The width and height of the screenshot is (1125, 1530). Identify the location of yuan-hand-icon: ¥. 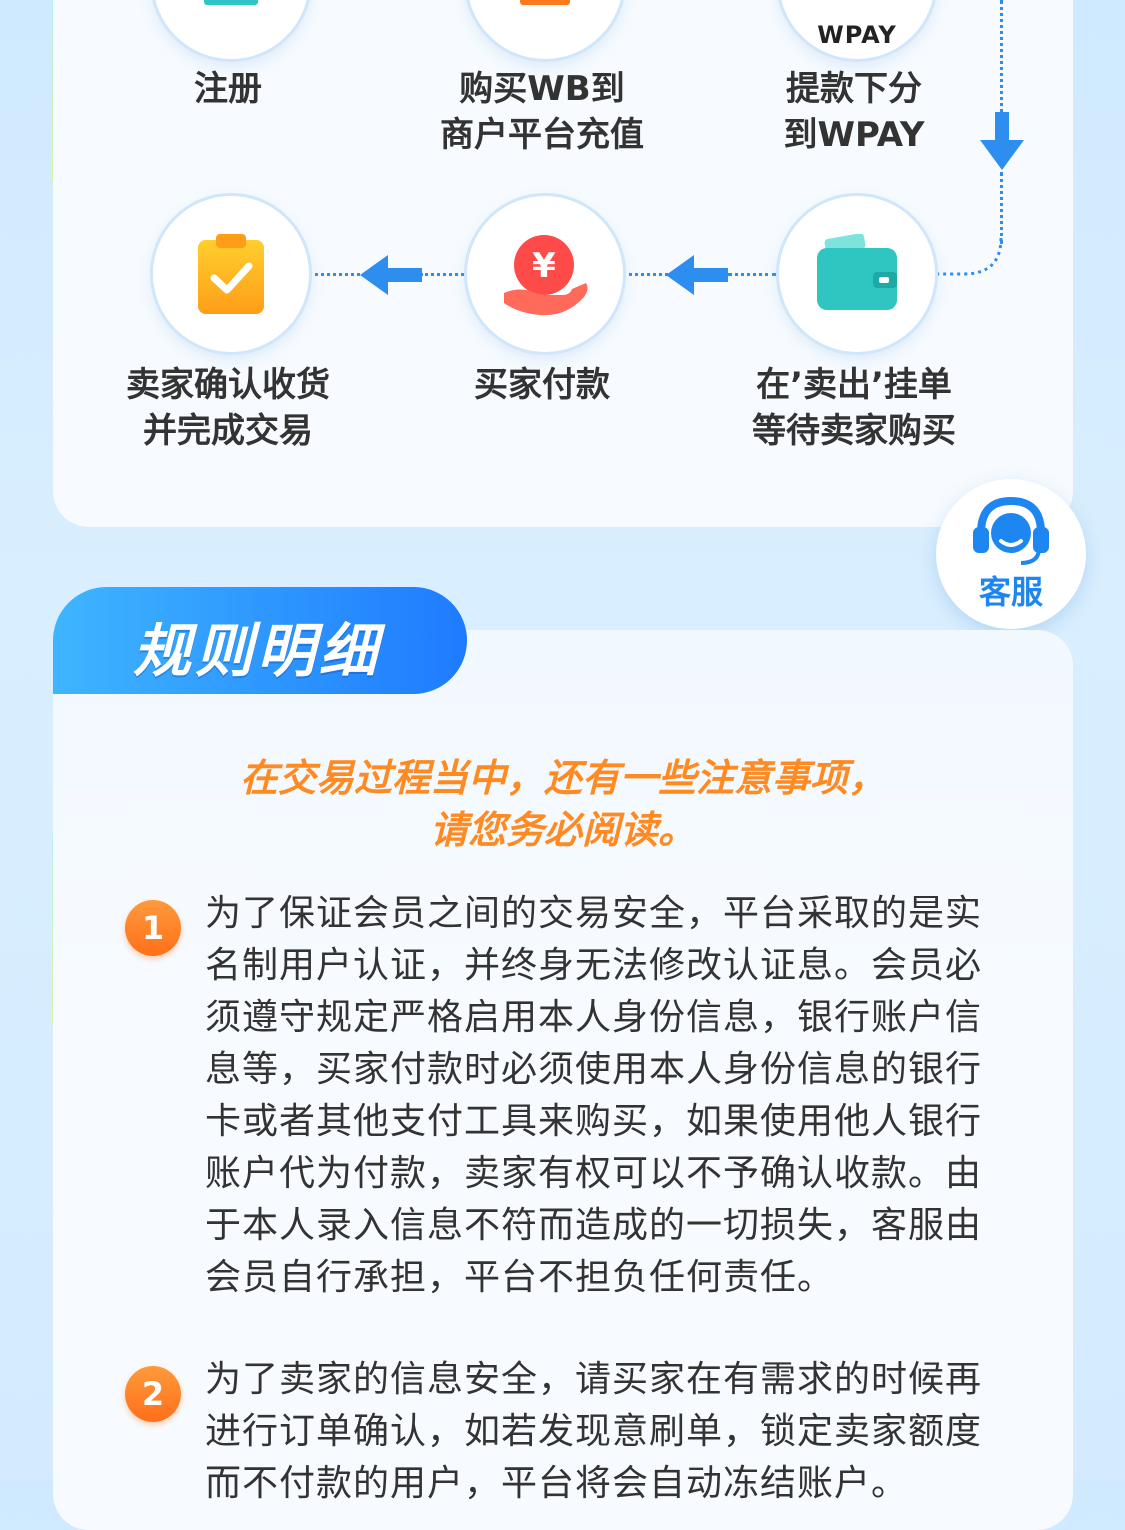
(546, 275).